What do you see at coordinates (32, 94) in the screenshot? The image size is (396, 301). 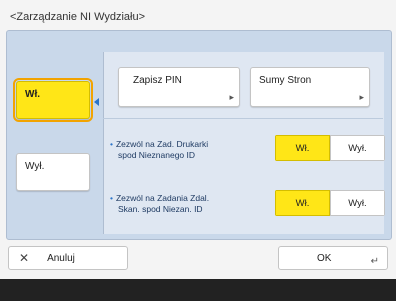 I see `on-button-label: Wł.` at bounding box center [32, 94].